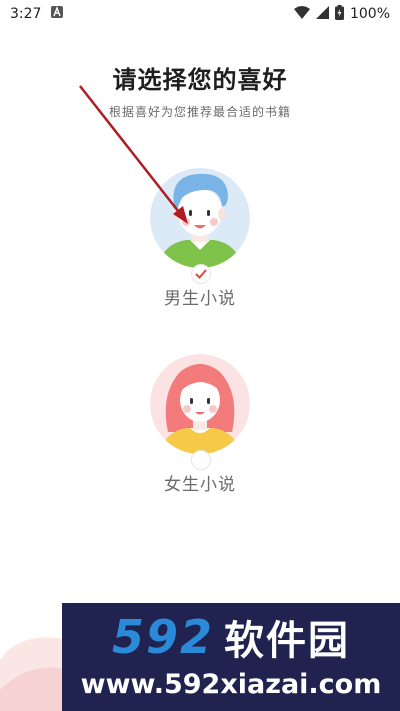 This screenshot has width=400, height=711. I want to click on signal-icon, so click(322, 14).